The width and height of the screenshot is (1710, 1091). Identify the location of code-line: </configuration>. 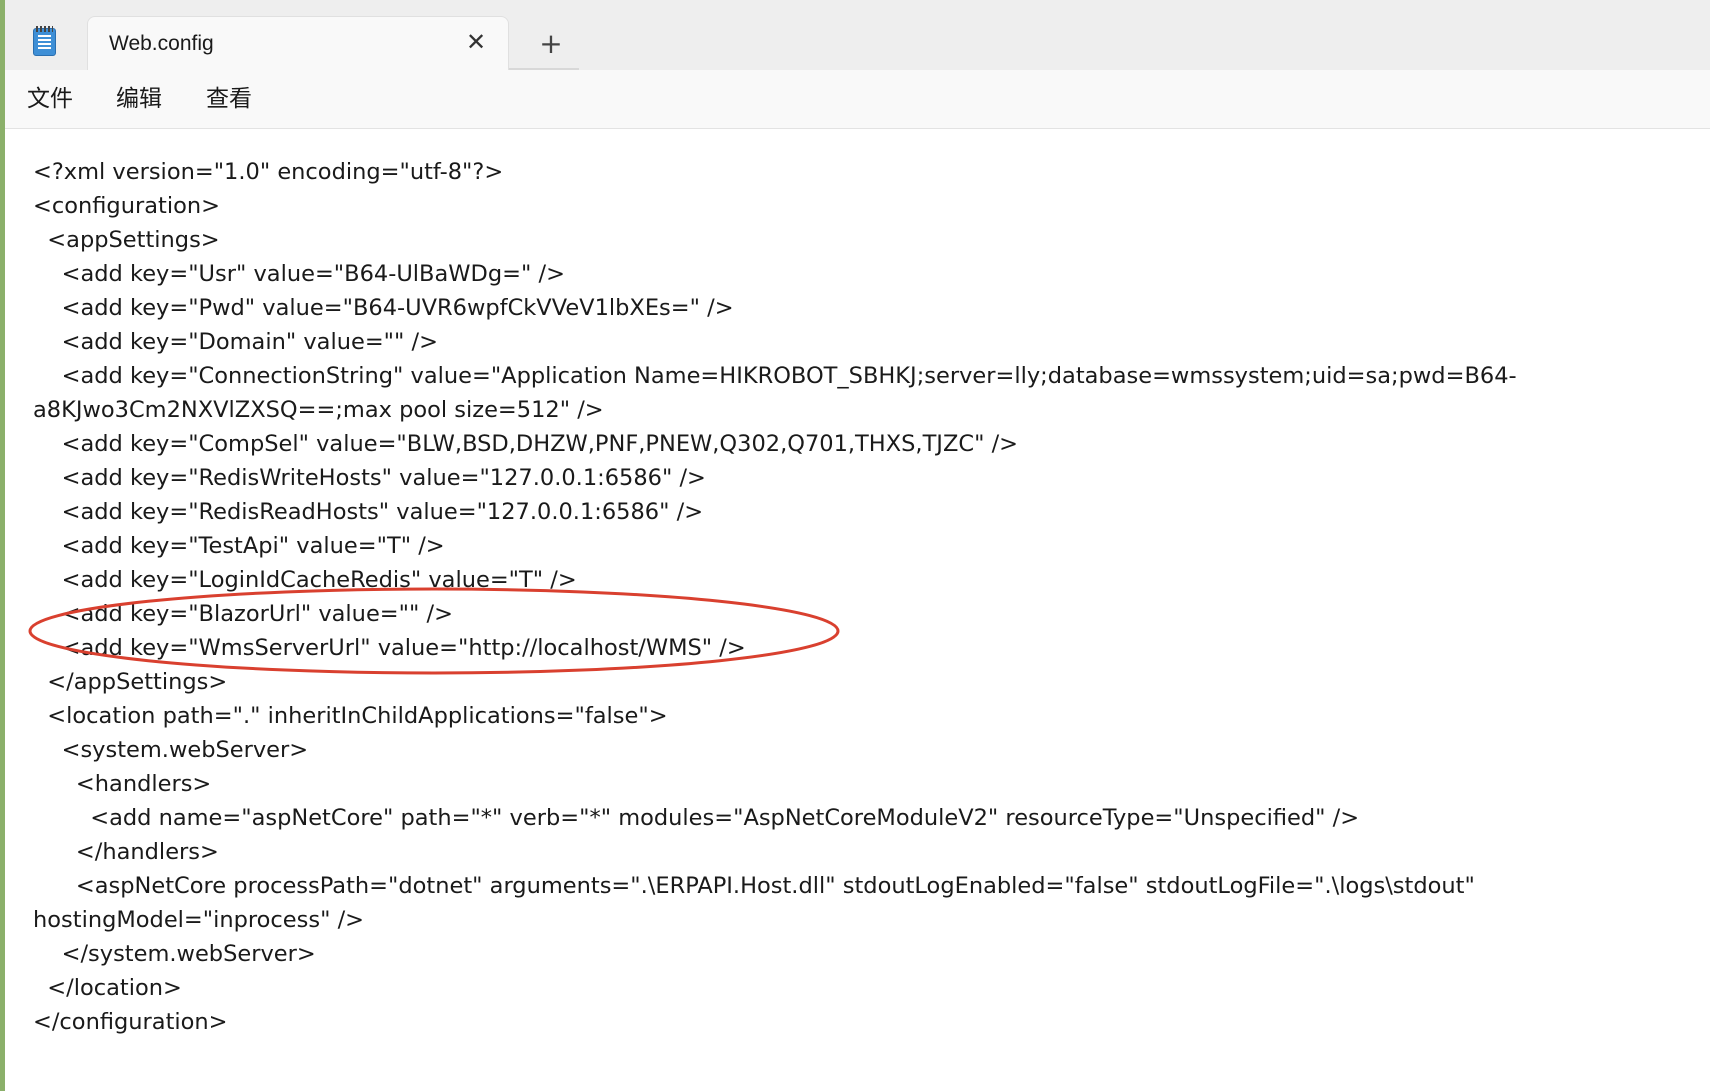
(130, 1022).